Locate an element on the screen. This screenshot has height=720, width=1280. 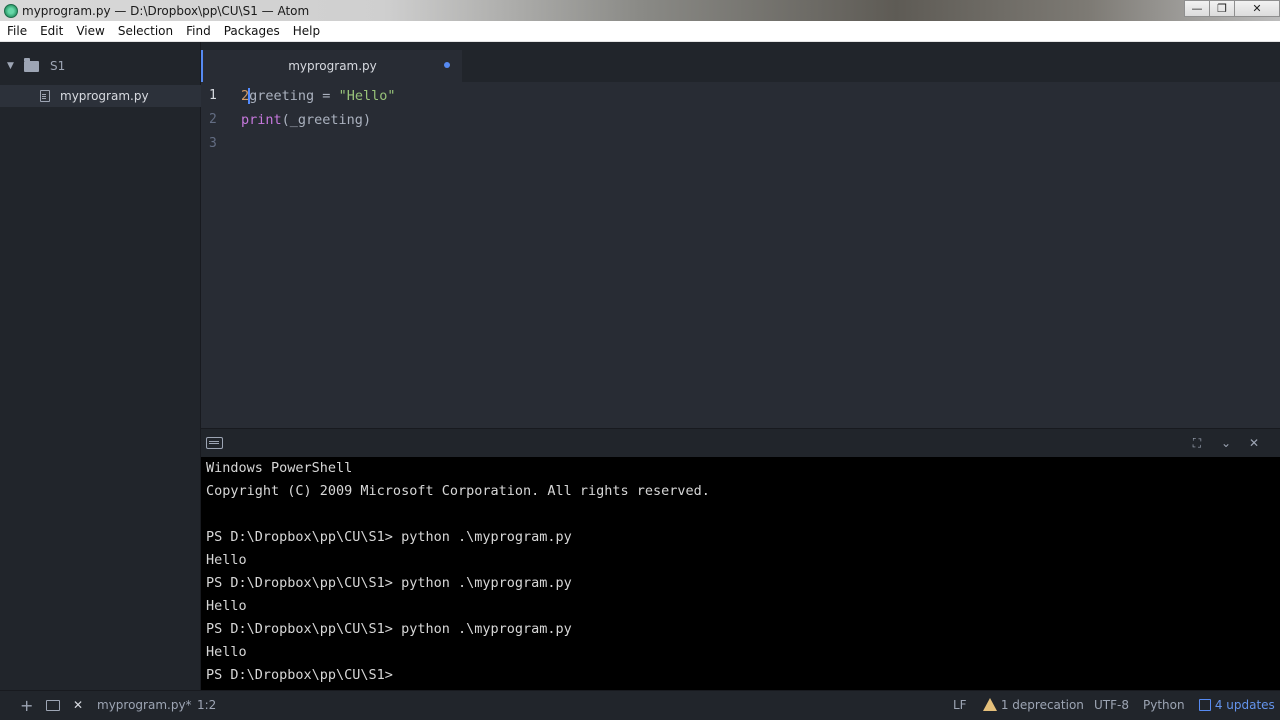
terminal-icon is located at coordinates (214, 443).